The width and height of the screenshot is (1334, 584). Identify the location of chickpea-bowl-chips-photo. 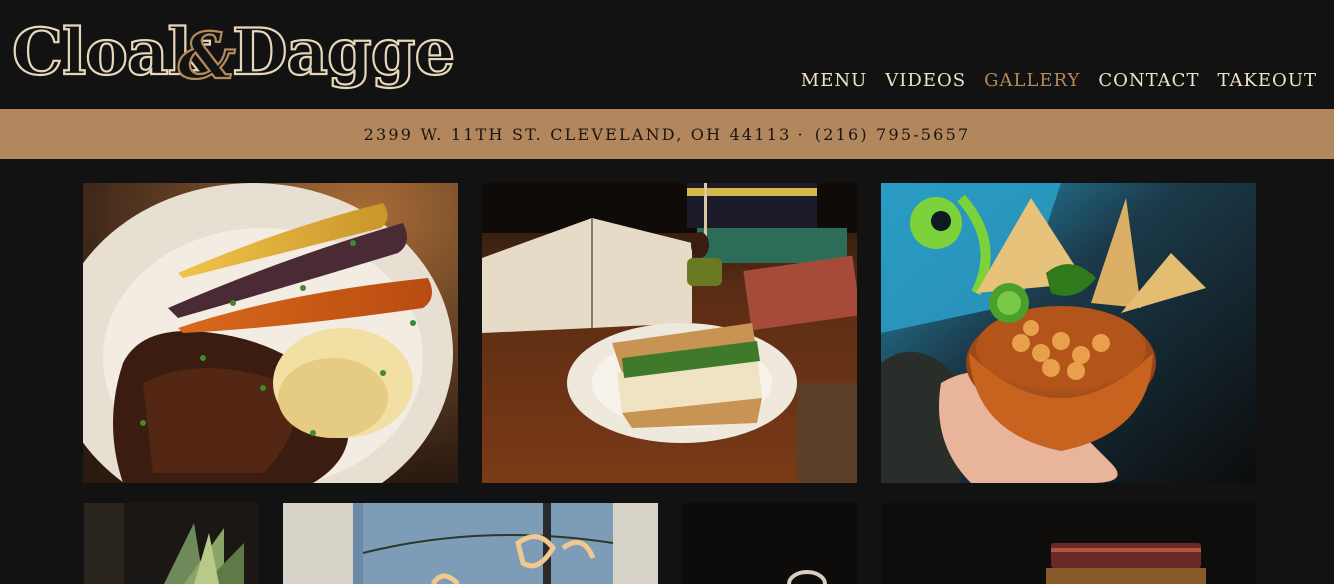
(1068, 333).